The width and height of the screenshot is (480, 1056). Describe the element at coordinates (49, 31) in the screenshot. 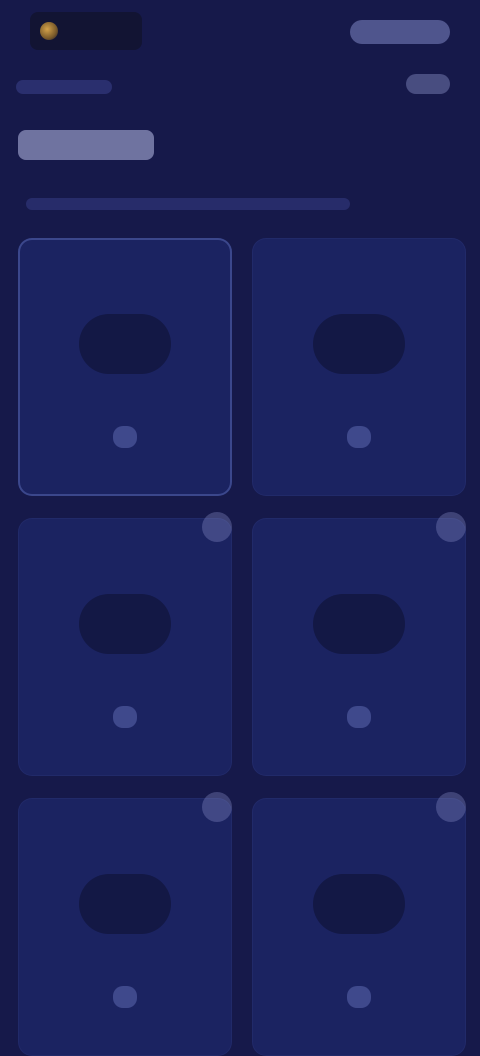

I see `logo-icon` at that location.